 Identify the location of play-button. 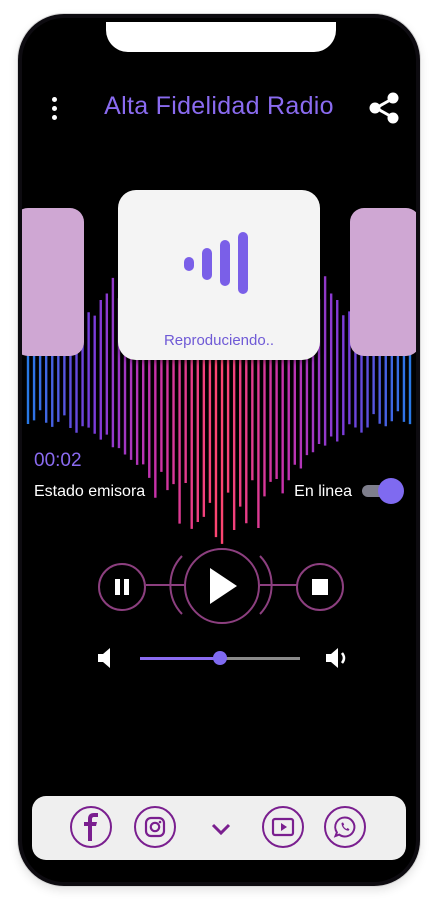
(222, 586).